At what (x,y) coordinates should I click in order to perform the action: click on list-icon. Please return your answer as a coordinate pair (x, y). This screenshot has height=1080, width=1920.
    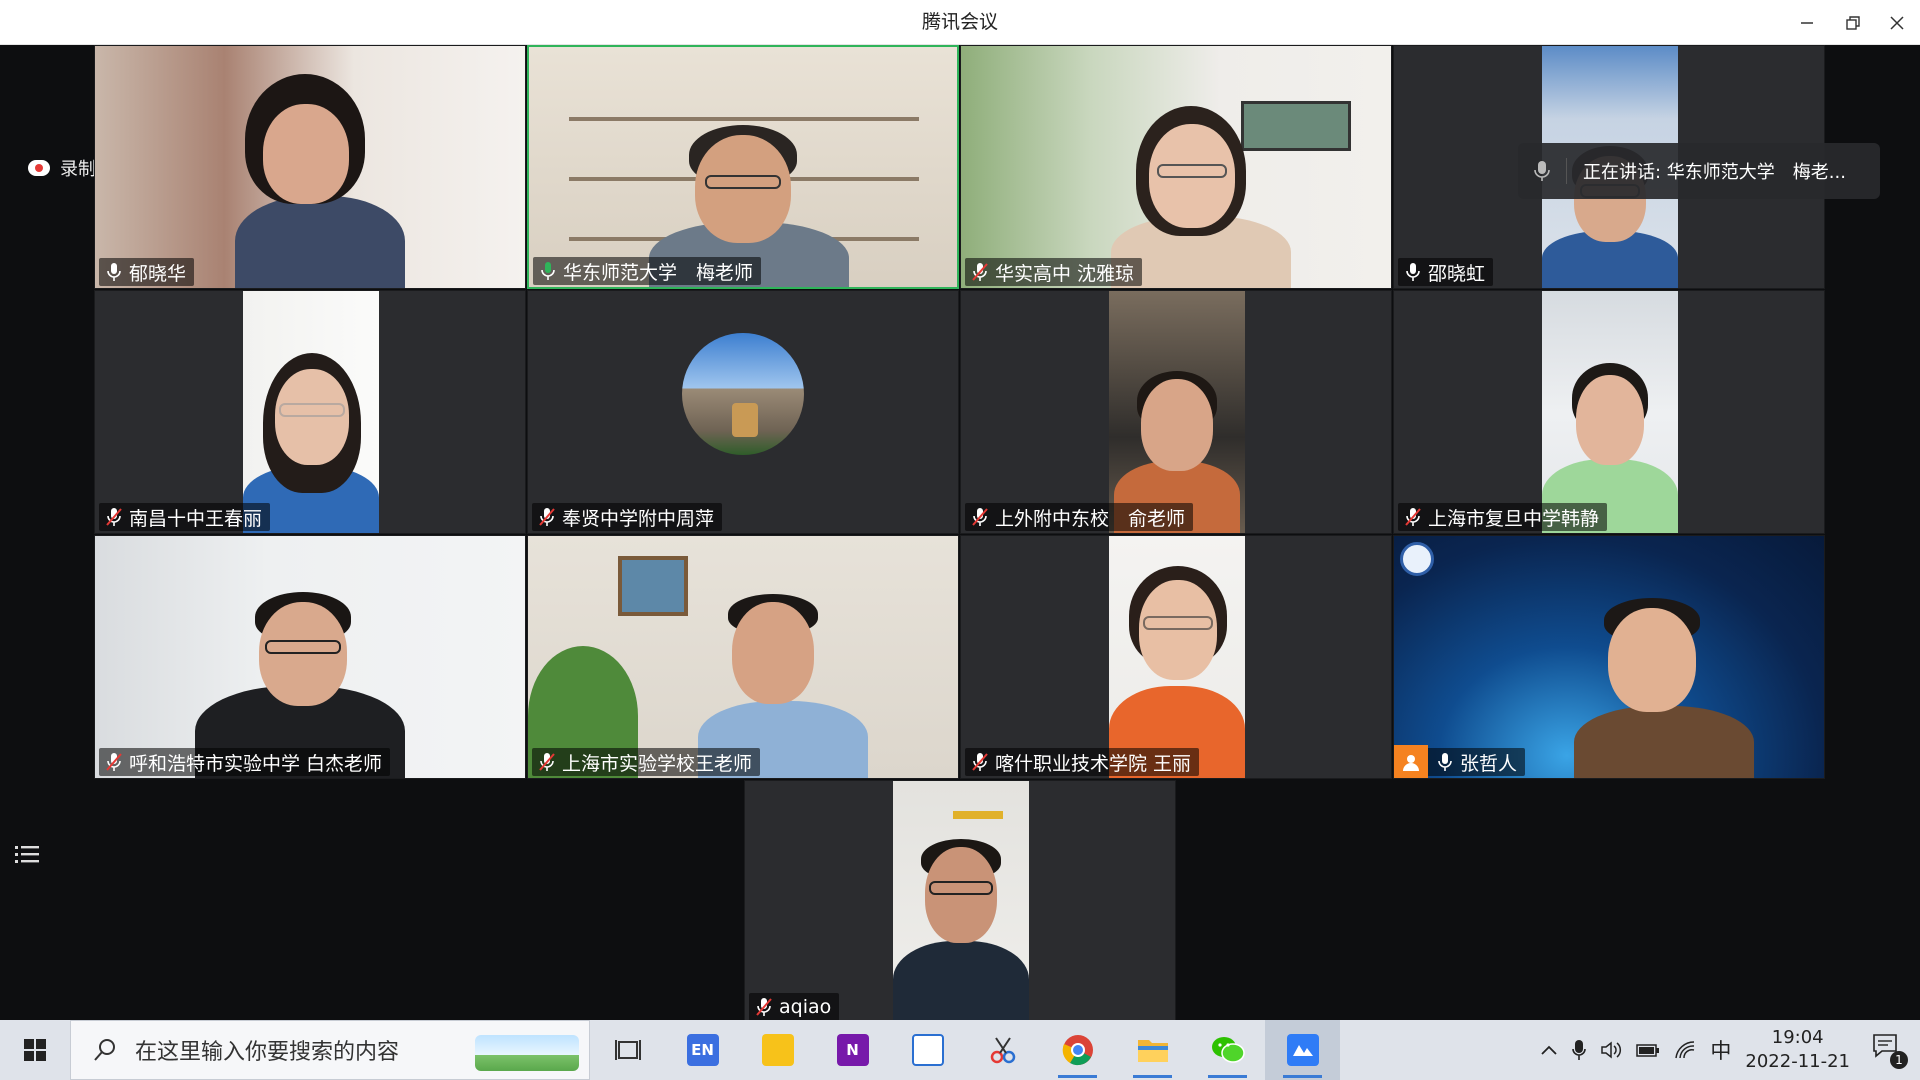
    Looking at the image, I should click on (27, 854).